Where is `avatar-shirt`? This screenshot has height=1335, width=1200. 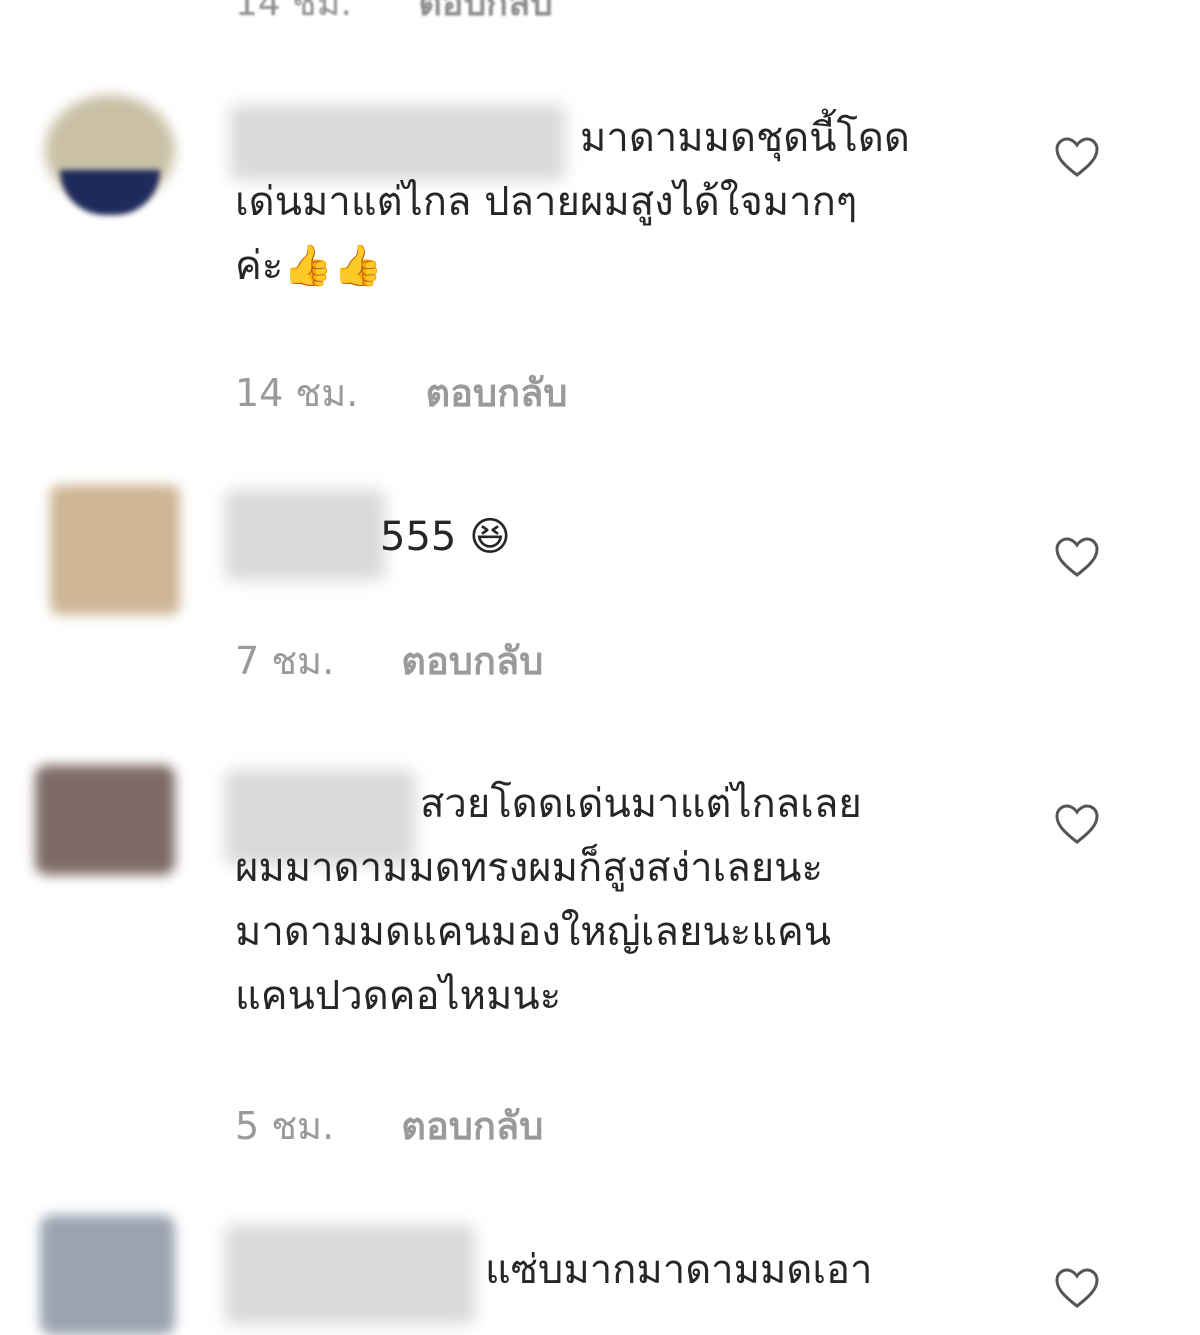
avatar-shirt is located at coordinates (110, 192).